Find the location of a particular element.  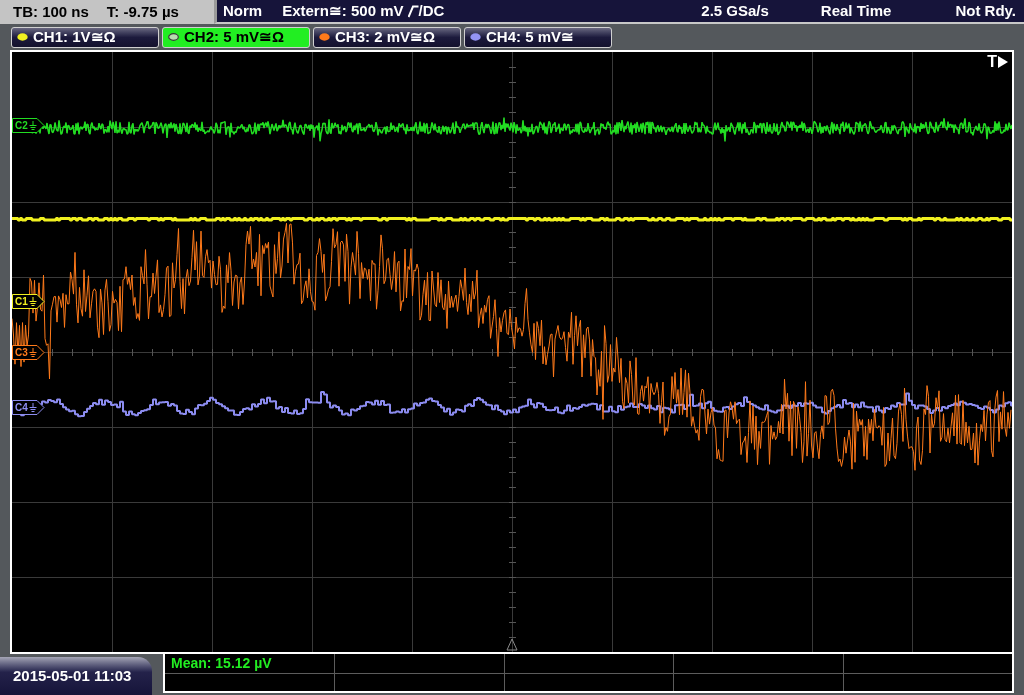

timestamp-label: 2015-05-01 11:03 is located at coordinates (76, 676).